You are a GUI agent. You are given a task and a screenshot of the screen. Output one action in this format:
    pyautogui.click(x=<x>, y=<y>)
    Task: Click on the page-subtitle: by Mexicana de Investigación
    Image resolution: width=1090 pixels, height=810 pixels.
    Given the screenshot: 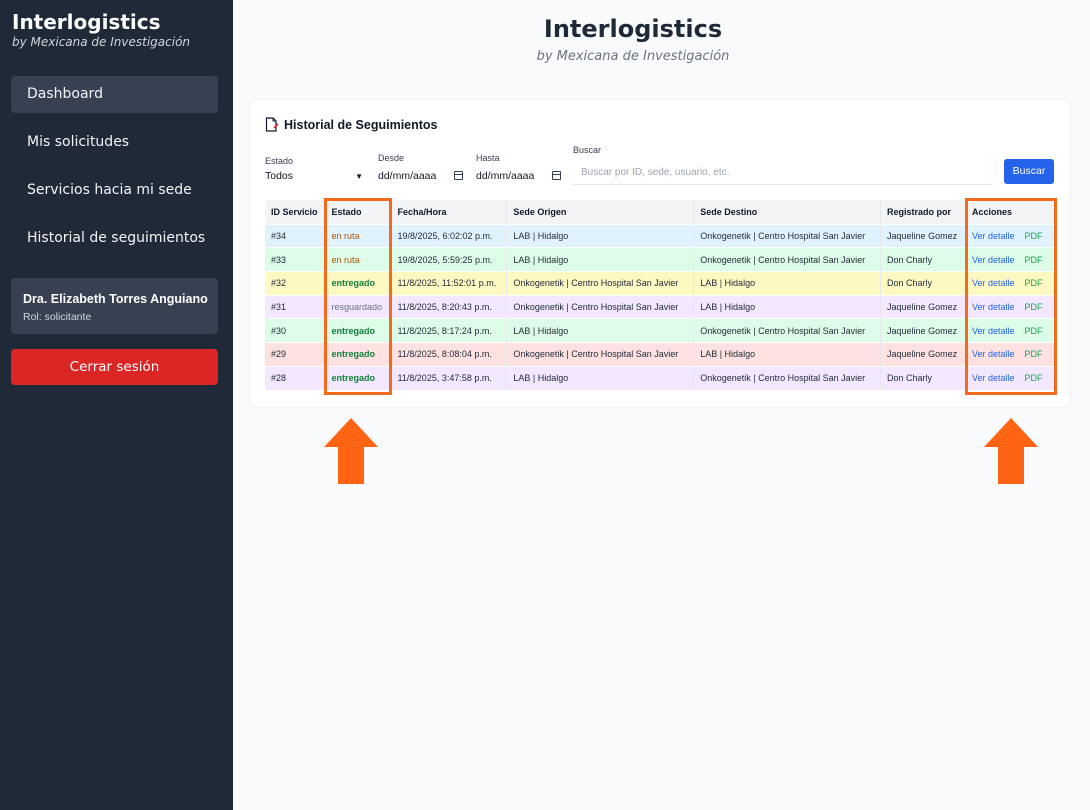 What is the action you would take?
    pyautogui.click(x=633, y=56)
    